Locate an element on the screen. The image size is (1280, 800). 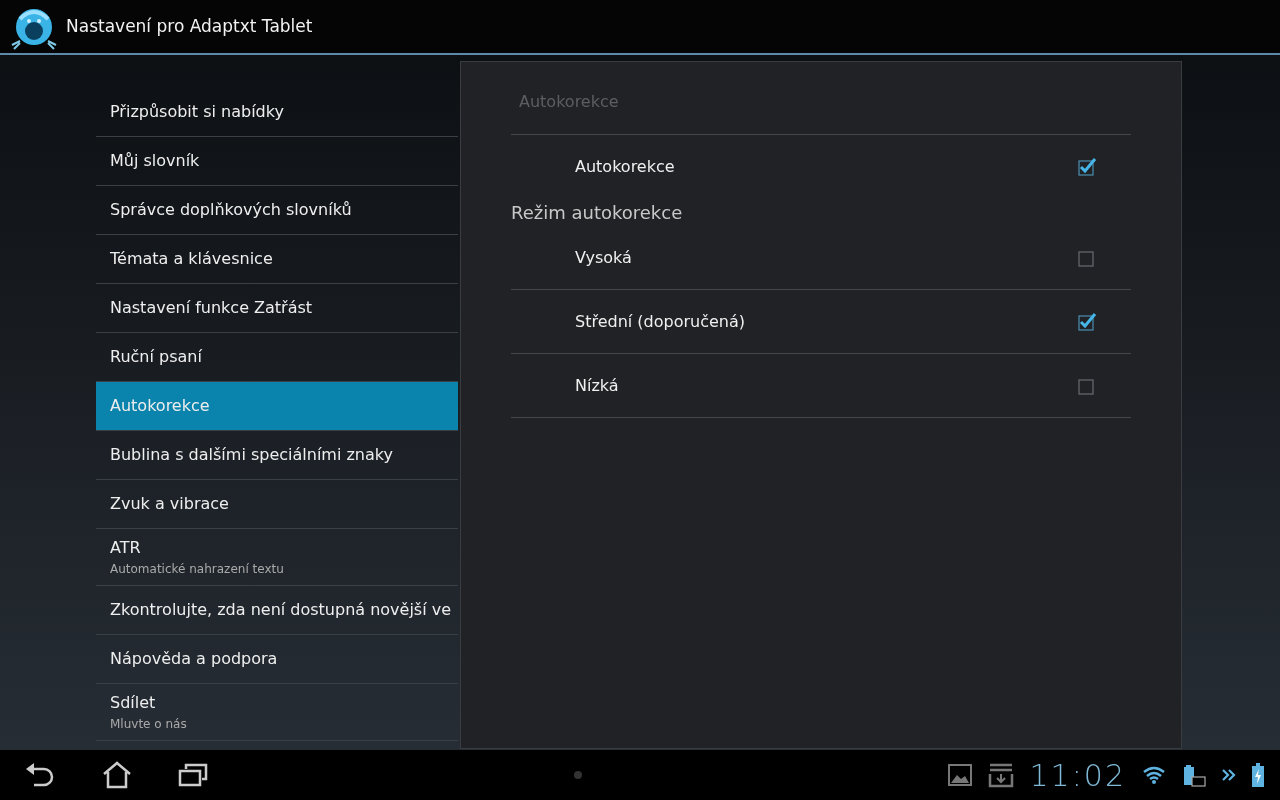
menu-item: Sdílet Mluvte o nás is located at coordinates (277, 712).